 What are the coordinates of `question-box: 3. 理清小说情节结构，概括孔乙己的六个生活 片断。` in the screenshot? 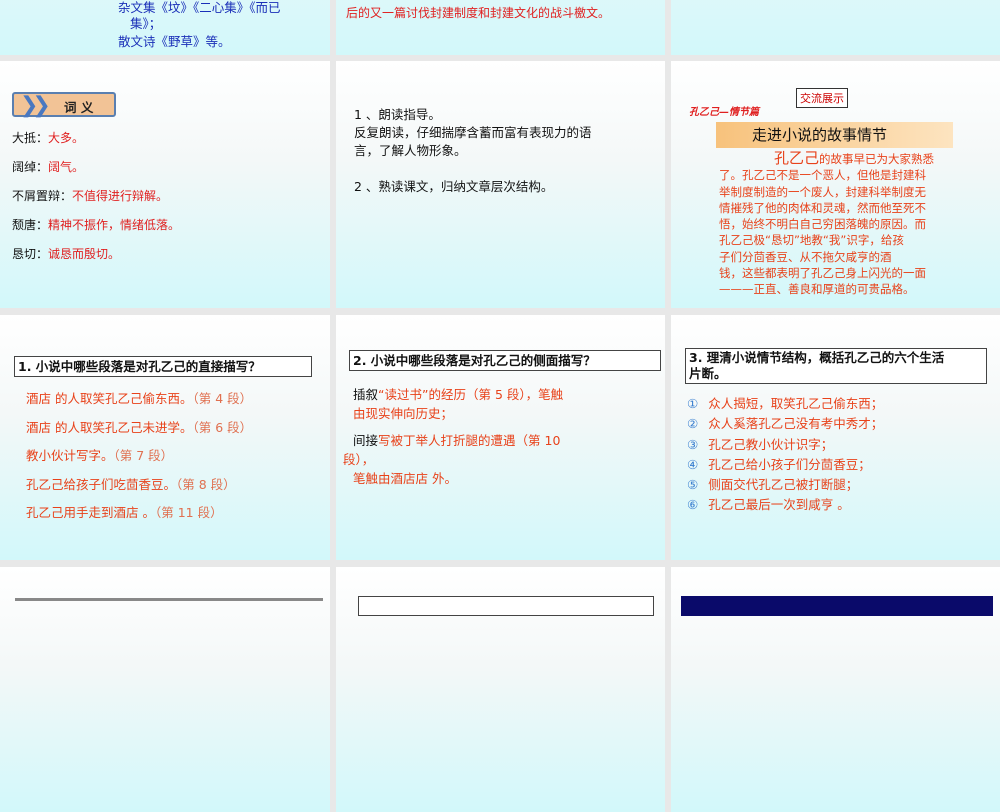 It's located at (836, 366).